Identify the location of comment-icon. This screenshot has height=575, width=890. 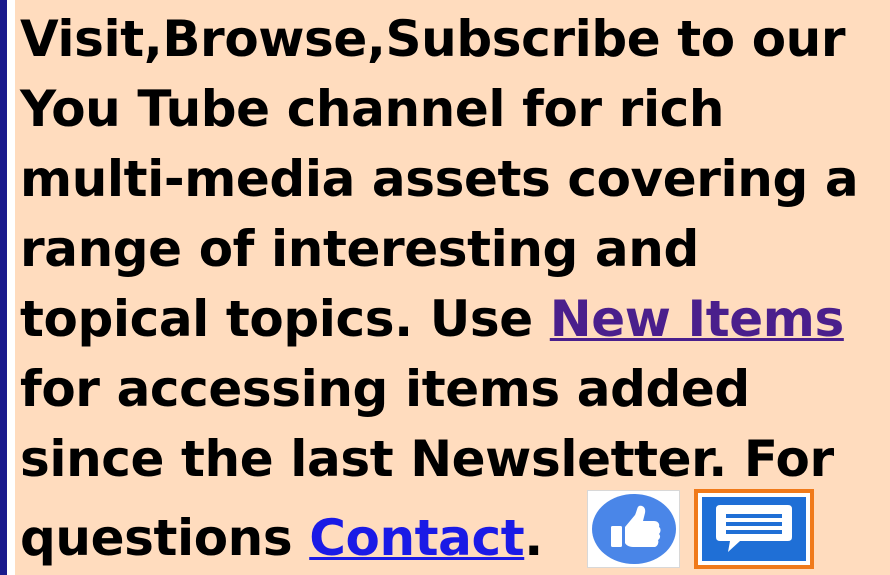
(754, 529).